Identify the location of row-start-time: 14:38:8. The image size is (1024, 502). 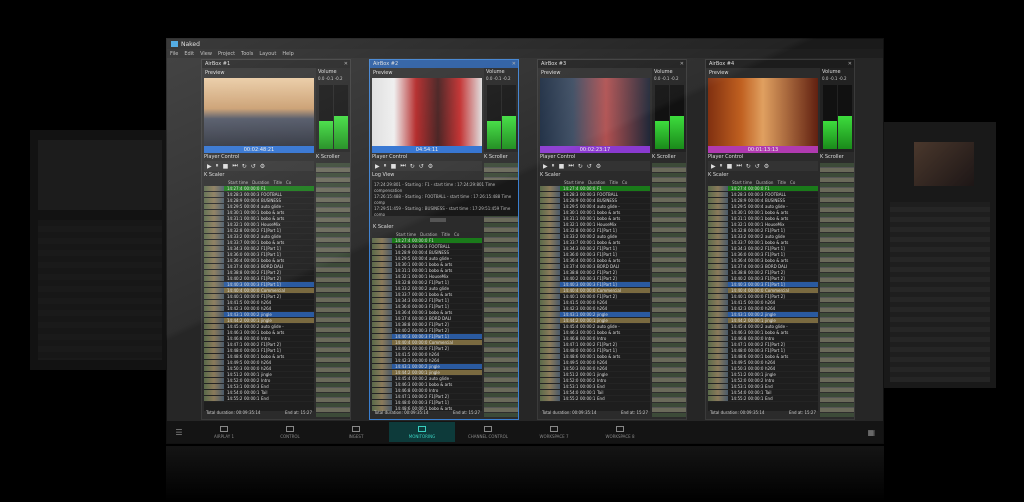
(739, 272).